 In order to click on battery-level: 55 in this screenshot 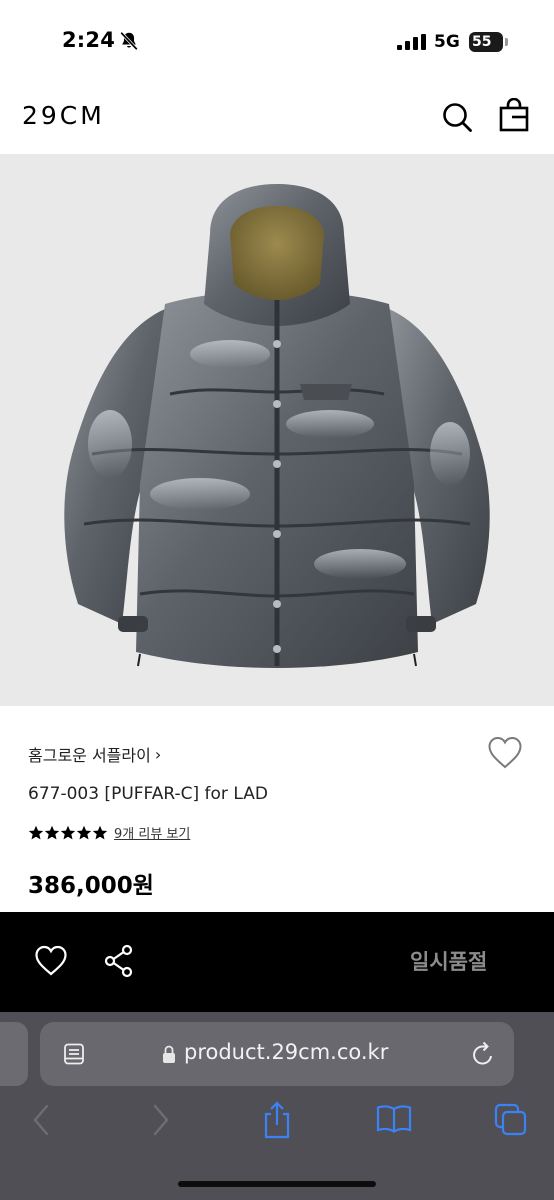, I will do `click(482, 42)`.